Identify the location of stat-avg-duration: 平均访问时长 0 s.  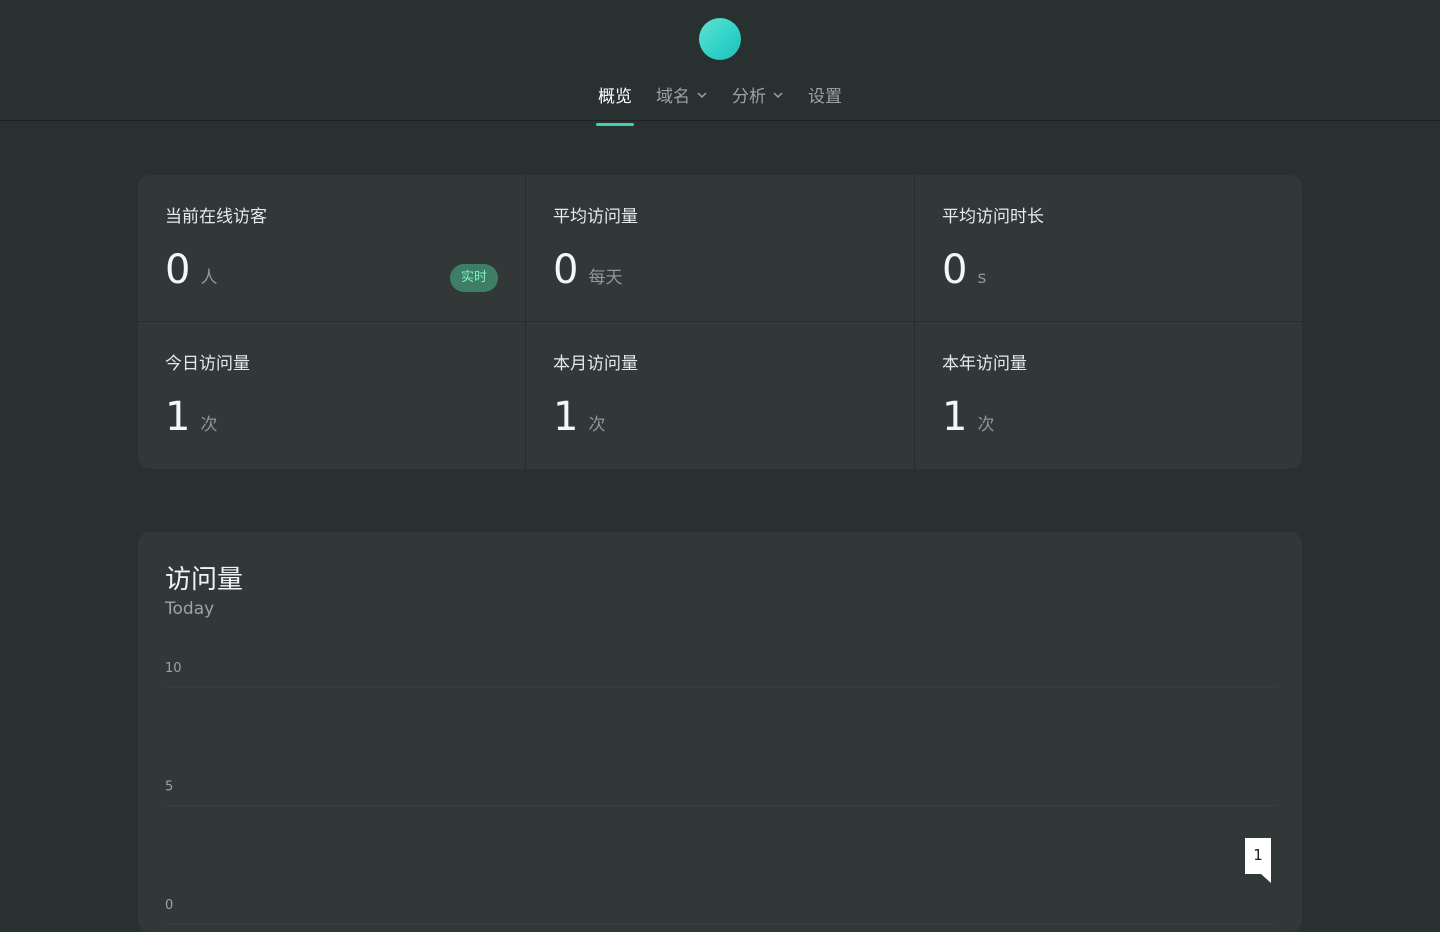
(1108, 248).